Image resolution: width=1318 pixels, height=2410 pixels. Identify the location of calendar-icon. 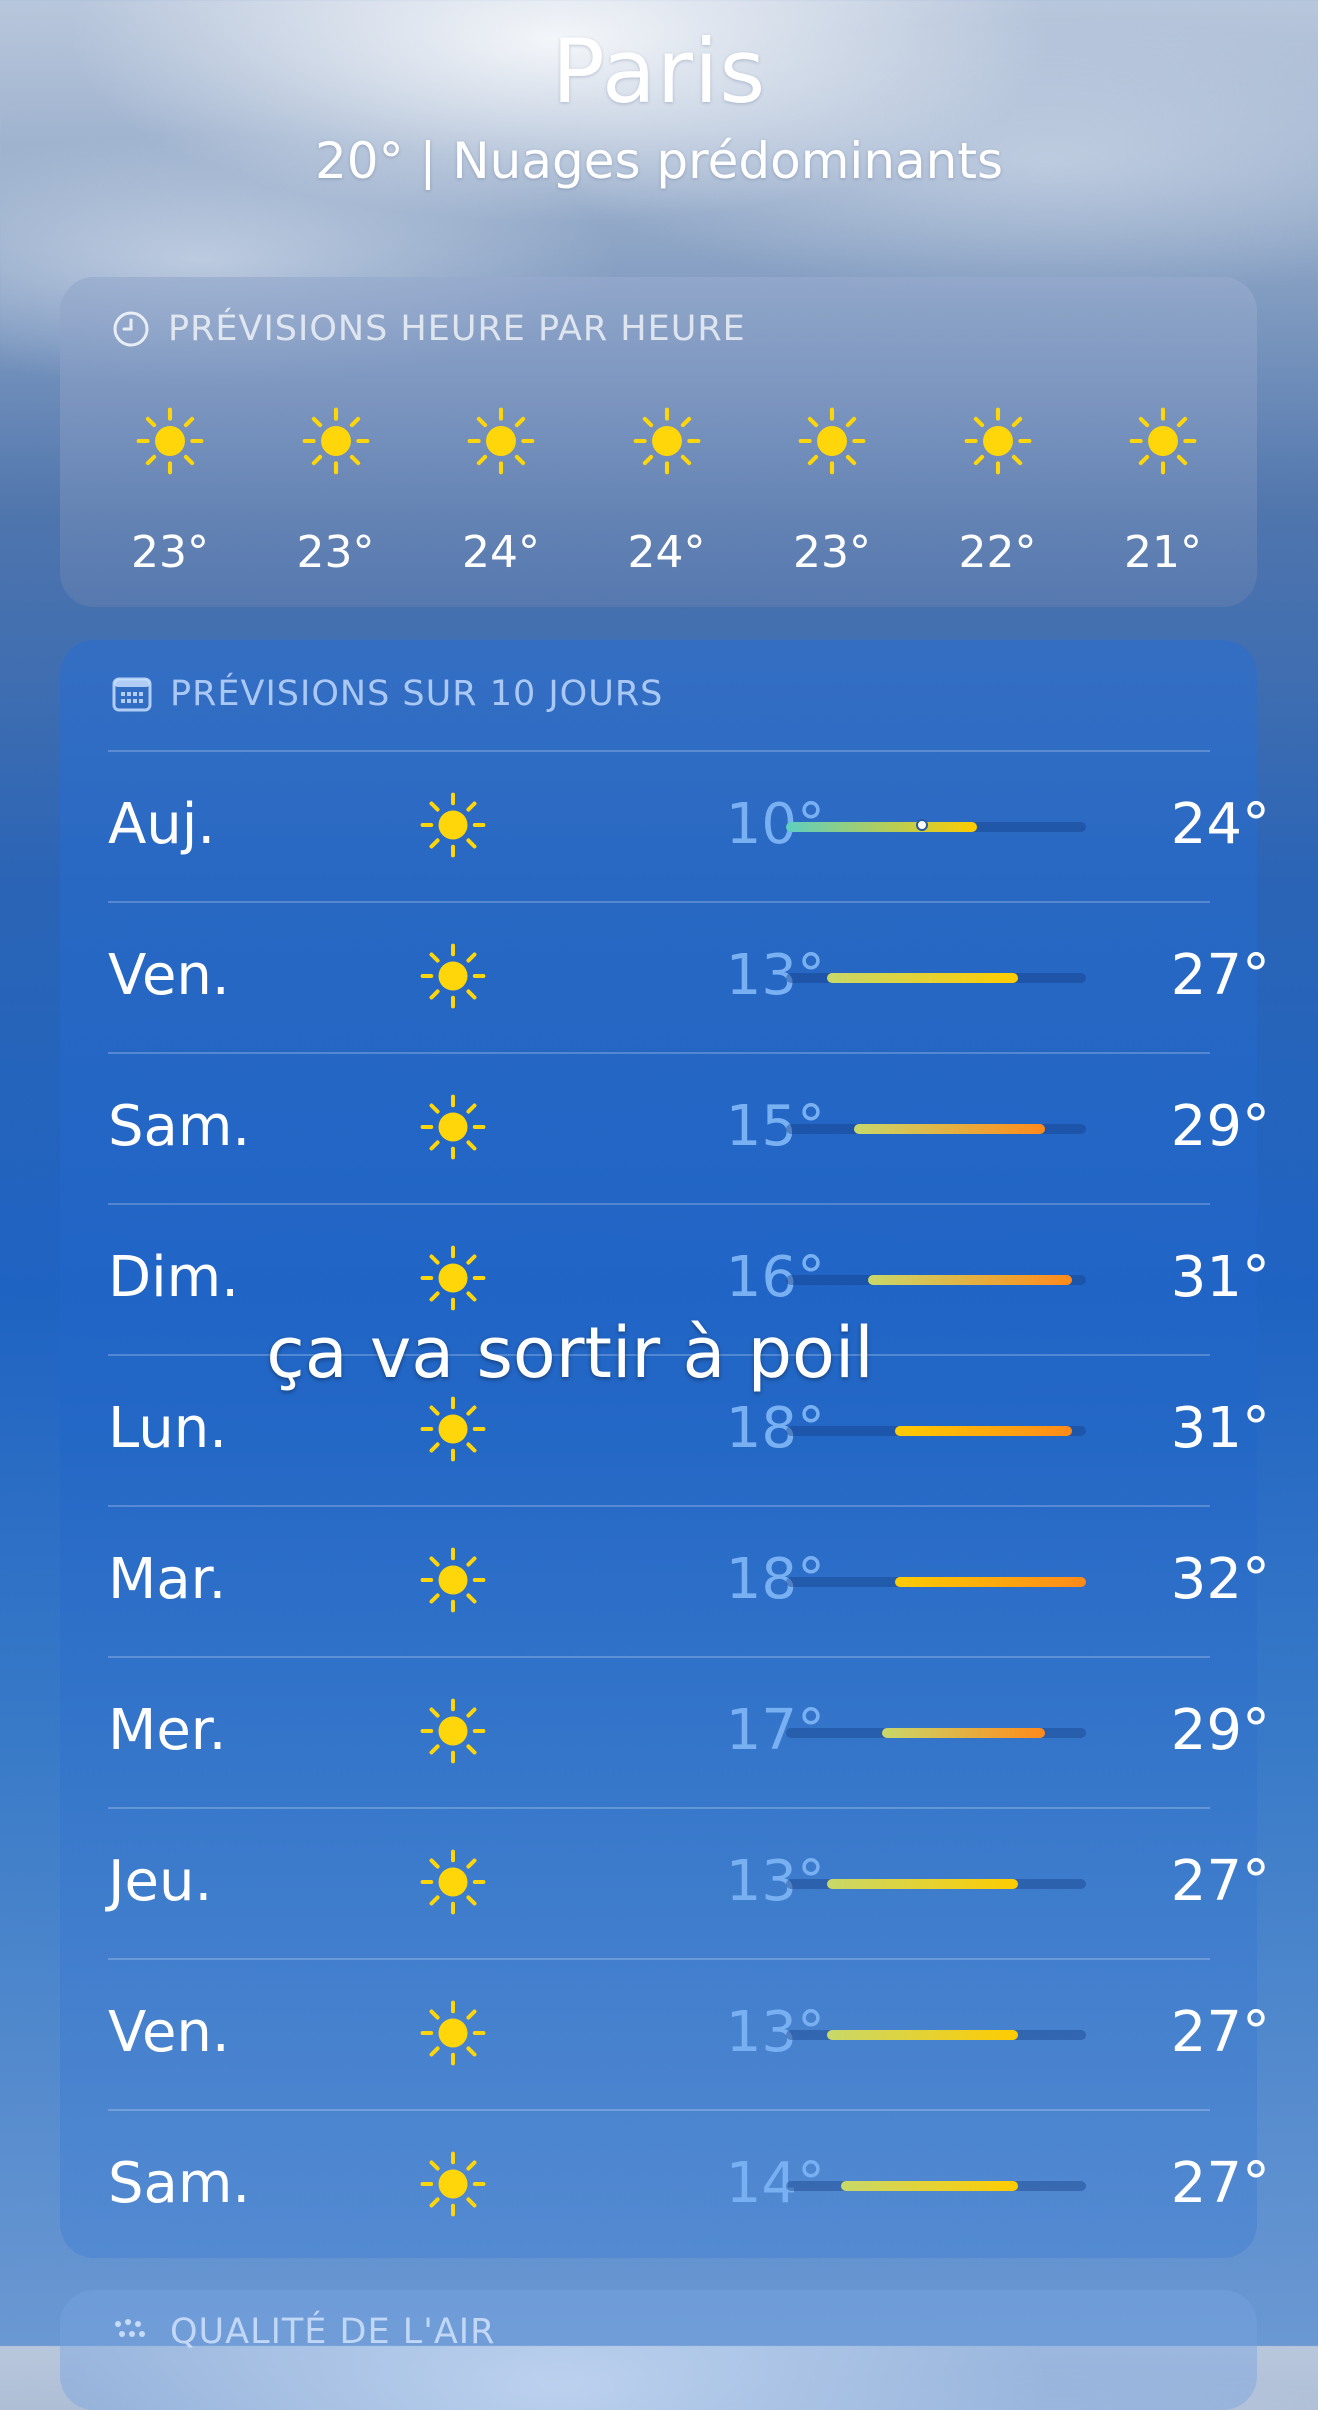
(132, 694).